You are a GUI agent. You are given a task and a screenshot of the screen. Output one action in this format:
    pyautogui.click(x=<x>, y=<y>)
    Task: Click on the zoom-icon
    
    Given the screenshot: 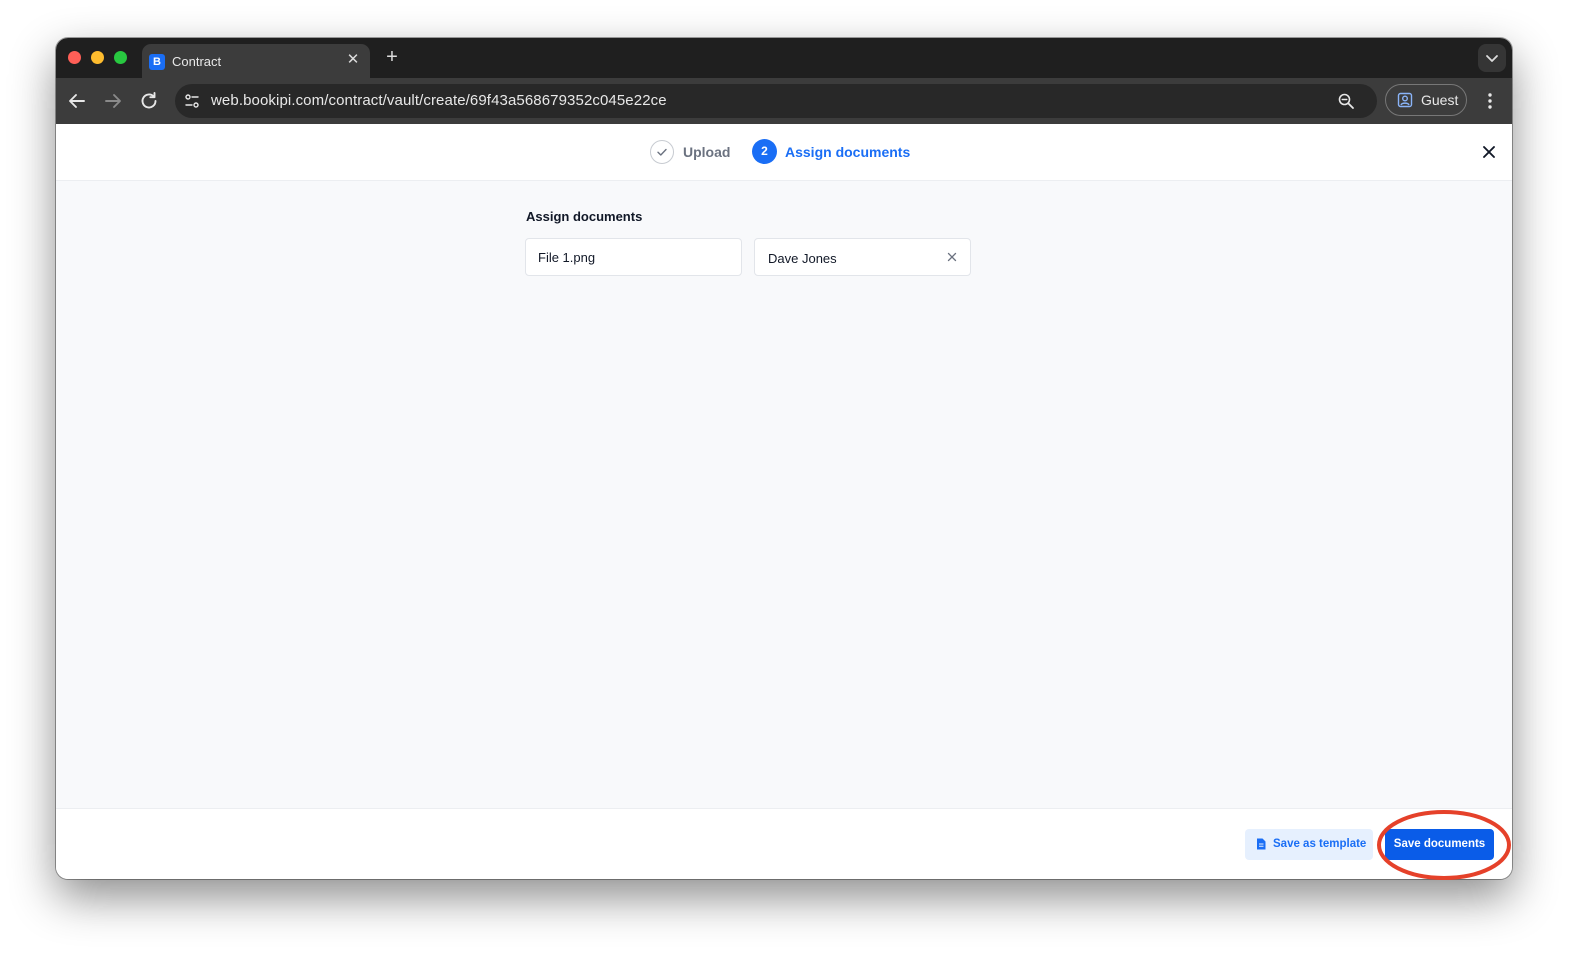 What is the action you would take?
    pyautogui.click(x=1346, y=101)
    